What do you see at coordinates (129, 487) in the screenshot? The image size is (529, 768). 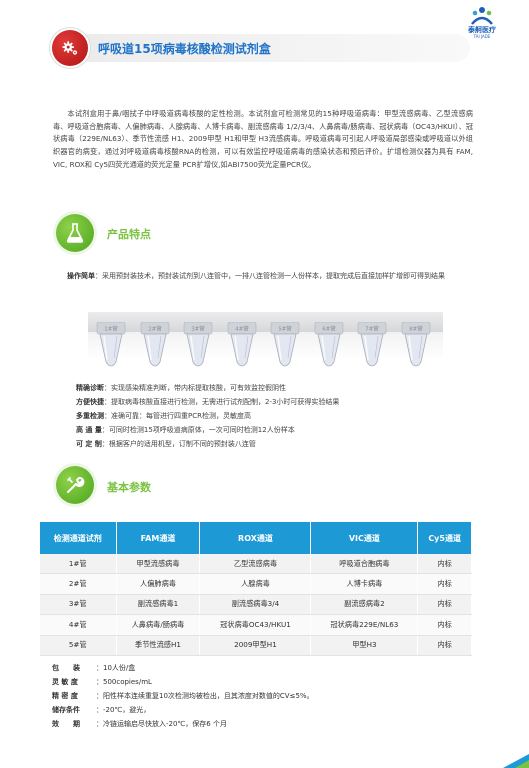 I see `params-section-title: 基本参数` at bounding box center [129, 487].